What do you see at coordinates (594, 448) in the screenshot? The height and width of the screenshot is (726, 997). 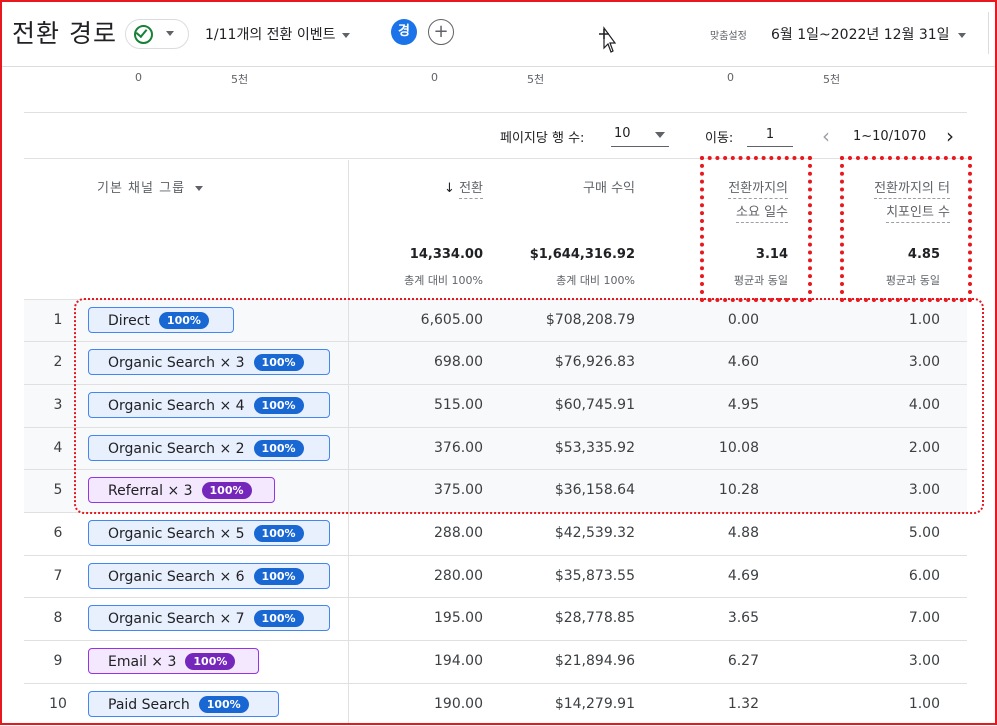 I see `revenue-cell: $53,335.92` at bounding box center [594, 448].